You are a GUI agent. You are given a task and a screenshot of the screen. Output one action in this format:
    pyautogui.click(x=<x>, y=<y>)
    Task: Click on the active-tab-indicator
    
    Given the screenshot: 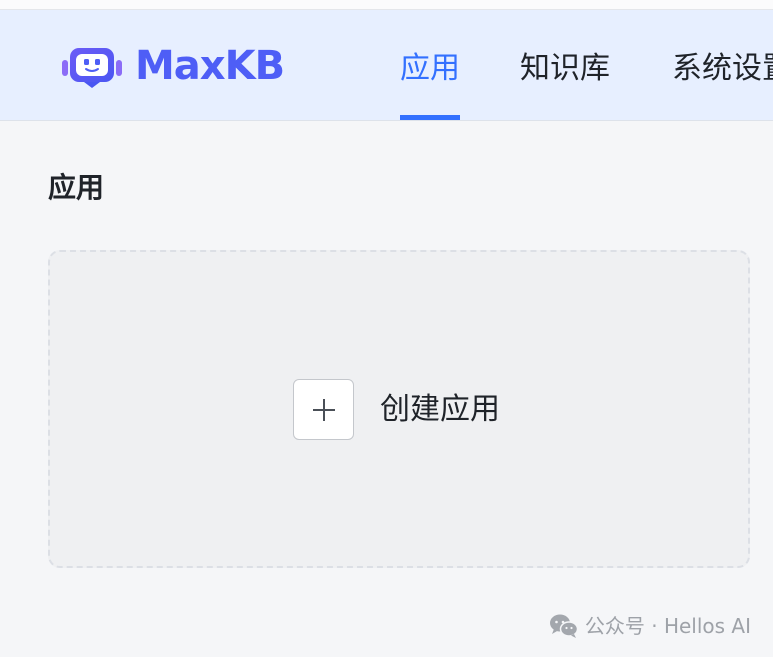 What is the action you would take?
    pyautogui.click(x=430, y=117)
    